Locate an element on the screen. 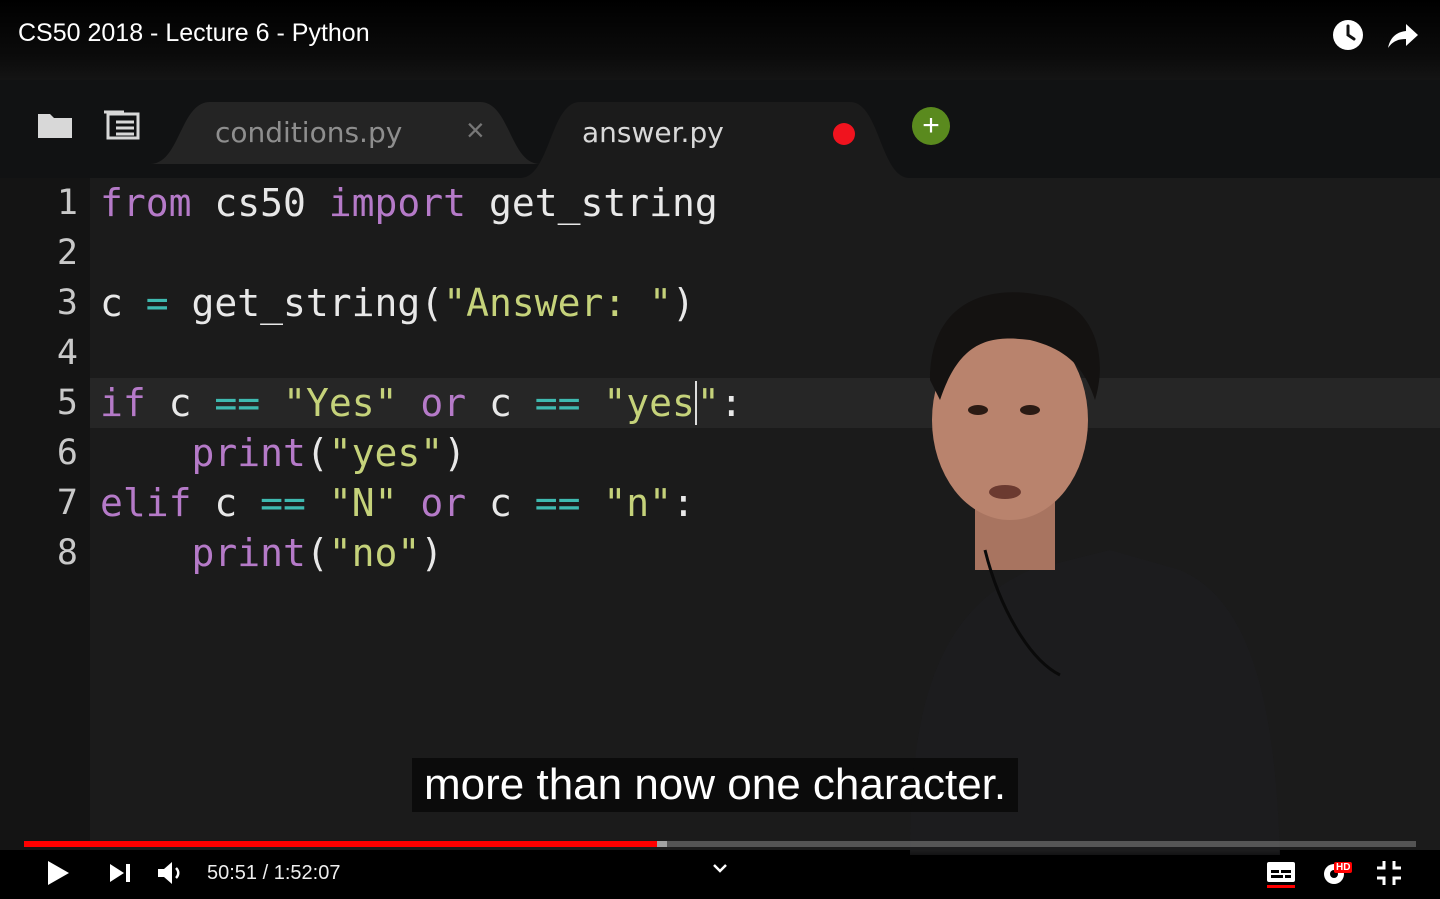 Image resolution: width=1440 pixels, height=899 pixels. progress-played is located at coordinates (341, 844).